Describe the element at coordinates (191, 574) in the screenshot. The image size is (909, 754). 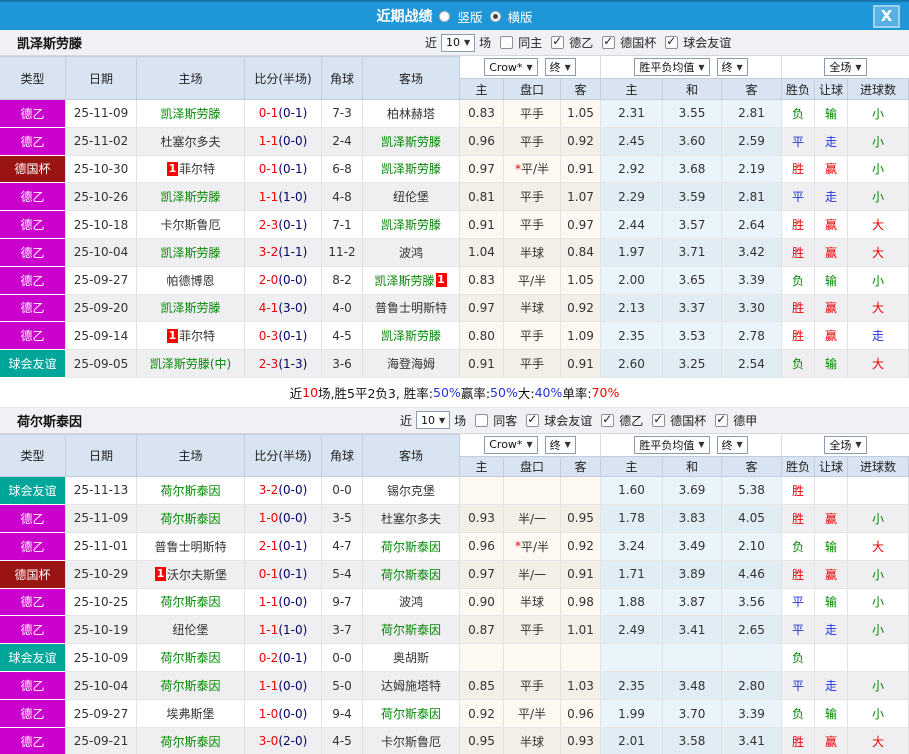
I see `home-team: 1 沃尔夫斯堡` at that location.